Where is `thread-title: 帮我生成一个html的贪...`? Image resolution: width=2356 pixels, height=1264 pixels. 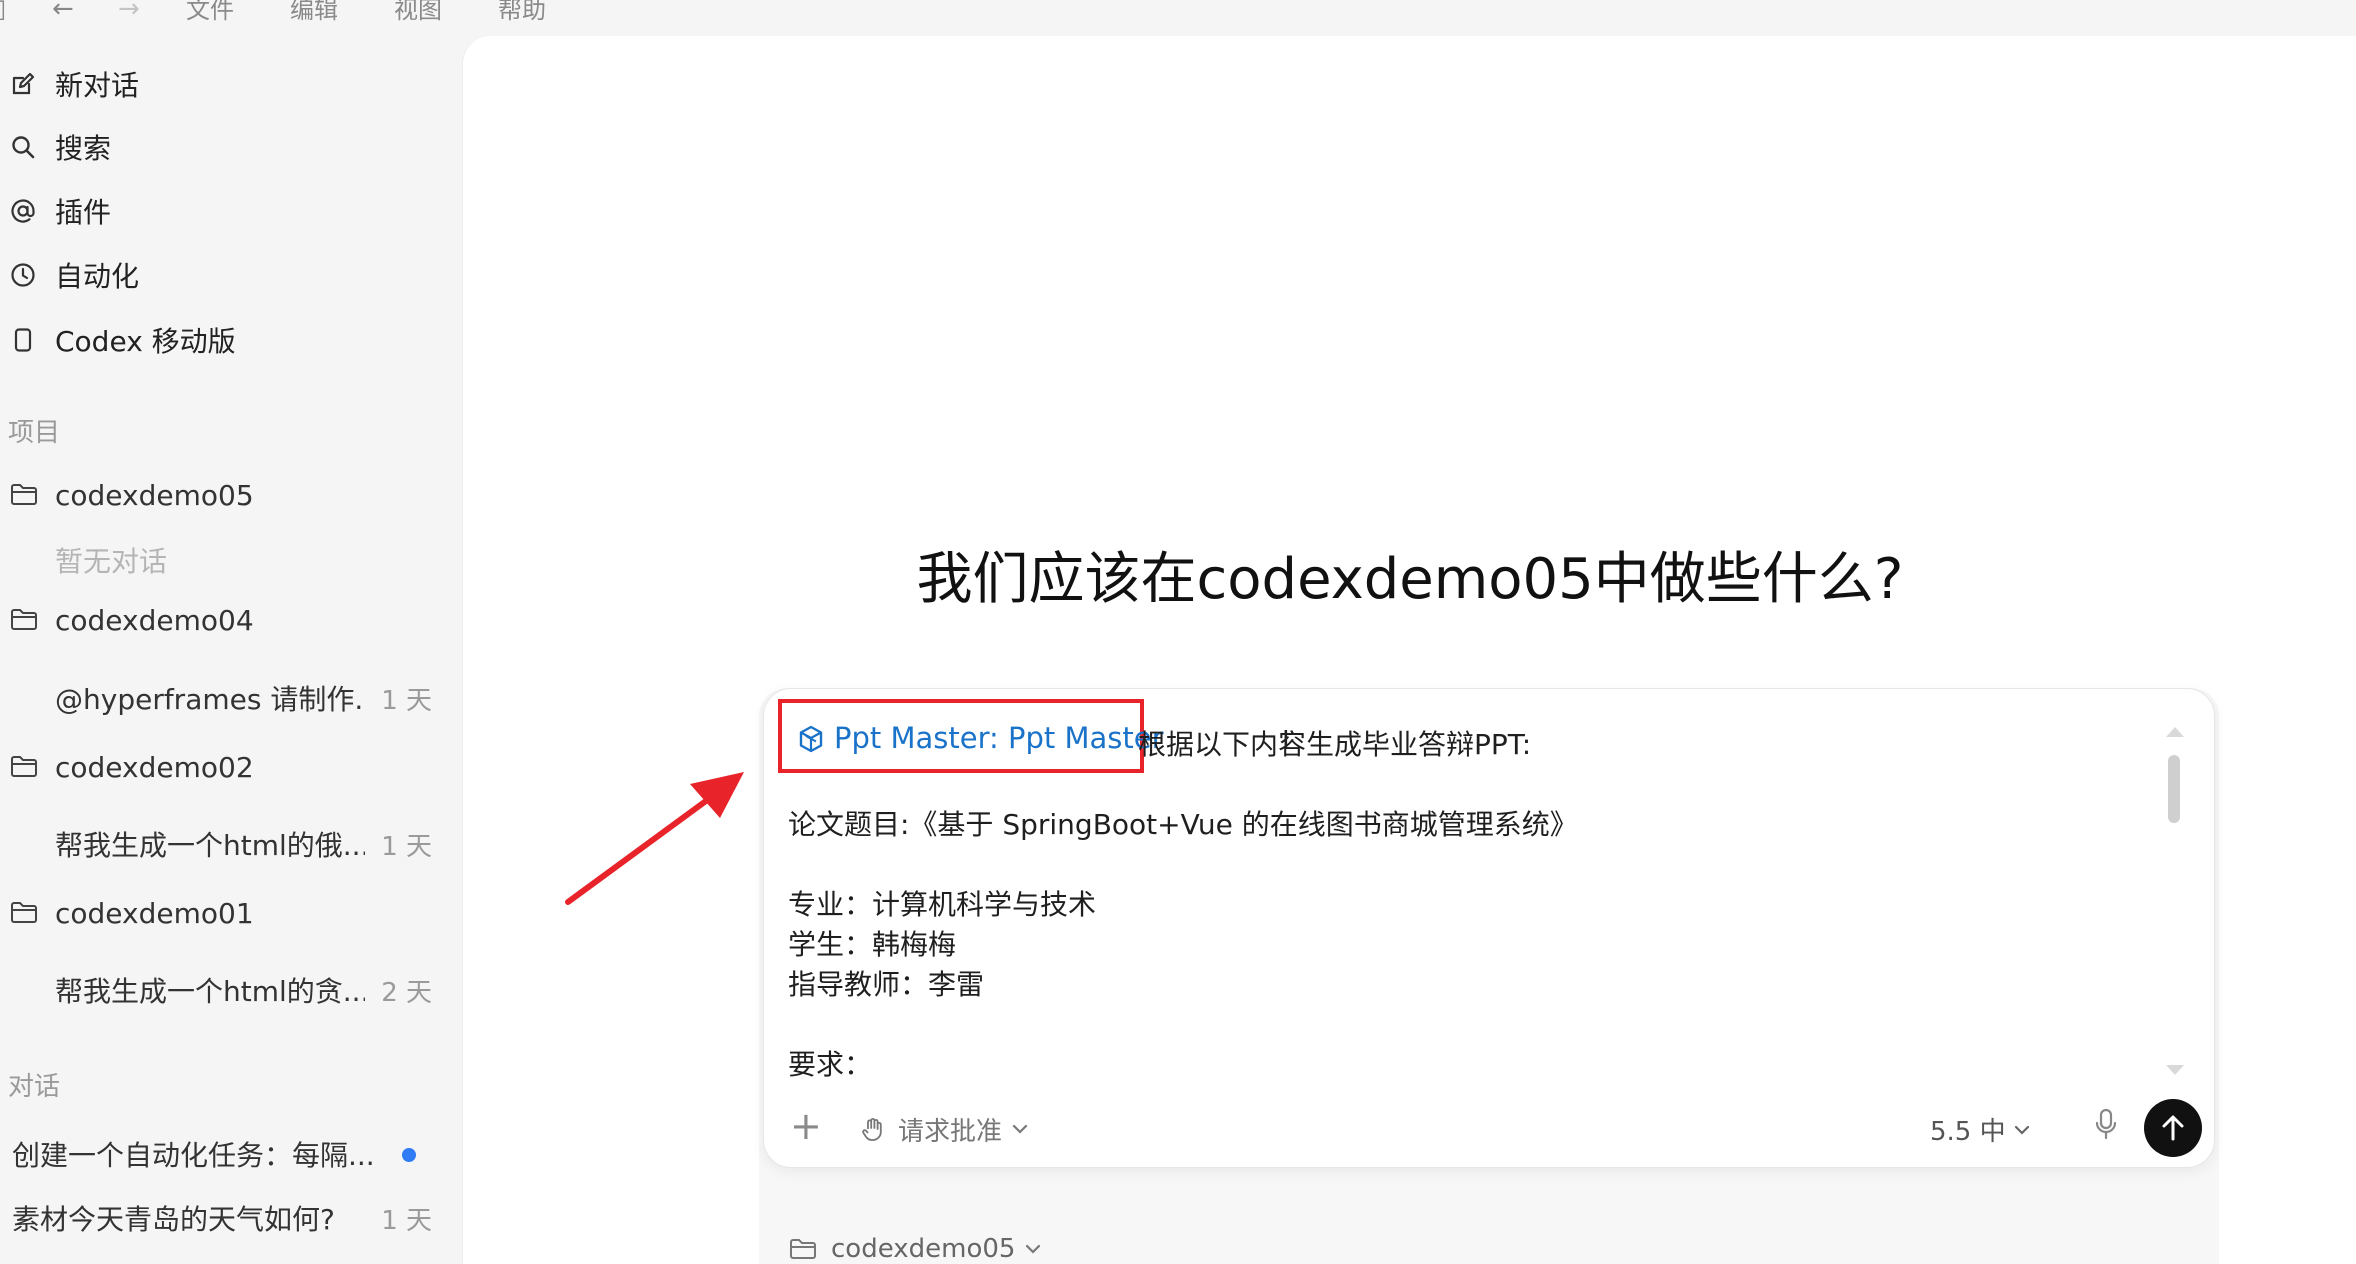 thread-title: 帮我生成一个html的贪... is located at coordinates (210, 991).